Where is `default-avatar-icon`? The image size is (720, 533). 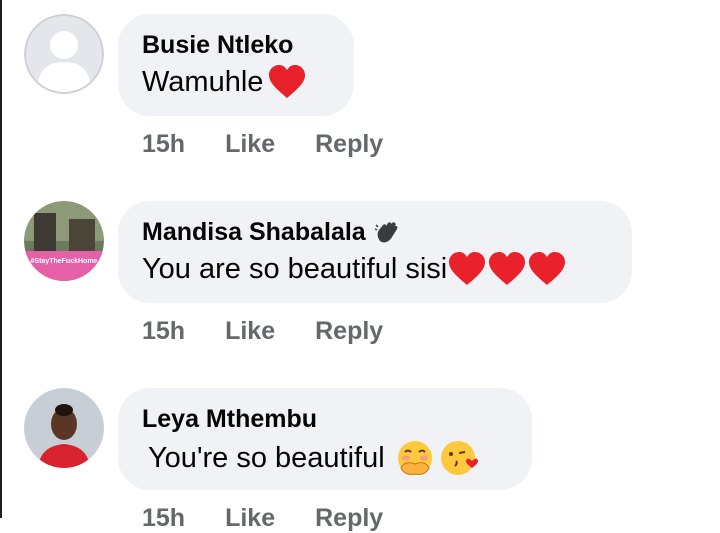
default-avatar-icon is located at coordinates (64, 54).